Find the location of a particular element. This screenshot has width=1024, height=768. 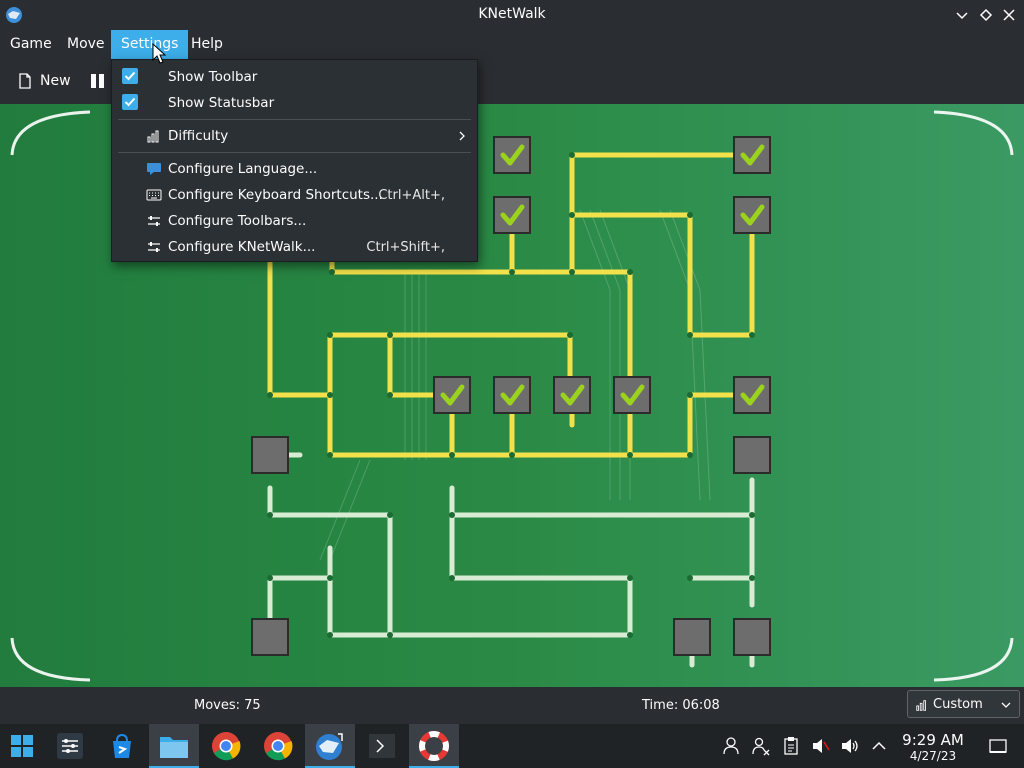

help-lifebuoy-icon is located at coordinates (434, 746).